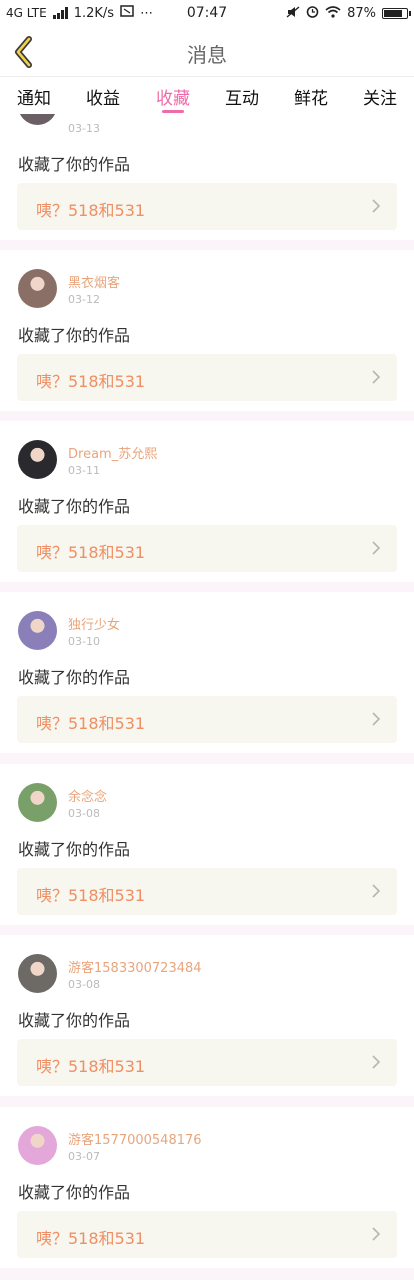 The width and height of the screenshot is (414, 1280). What do you see at coordinates (84, 299) in the screenshot?
I see `notification-date: 03-12` at bounding box center [84, 299].